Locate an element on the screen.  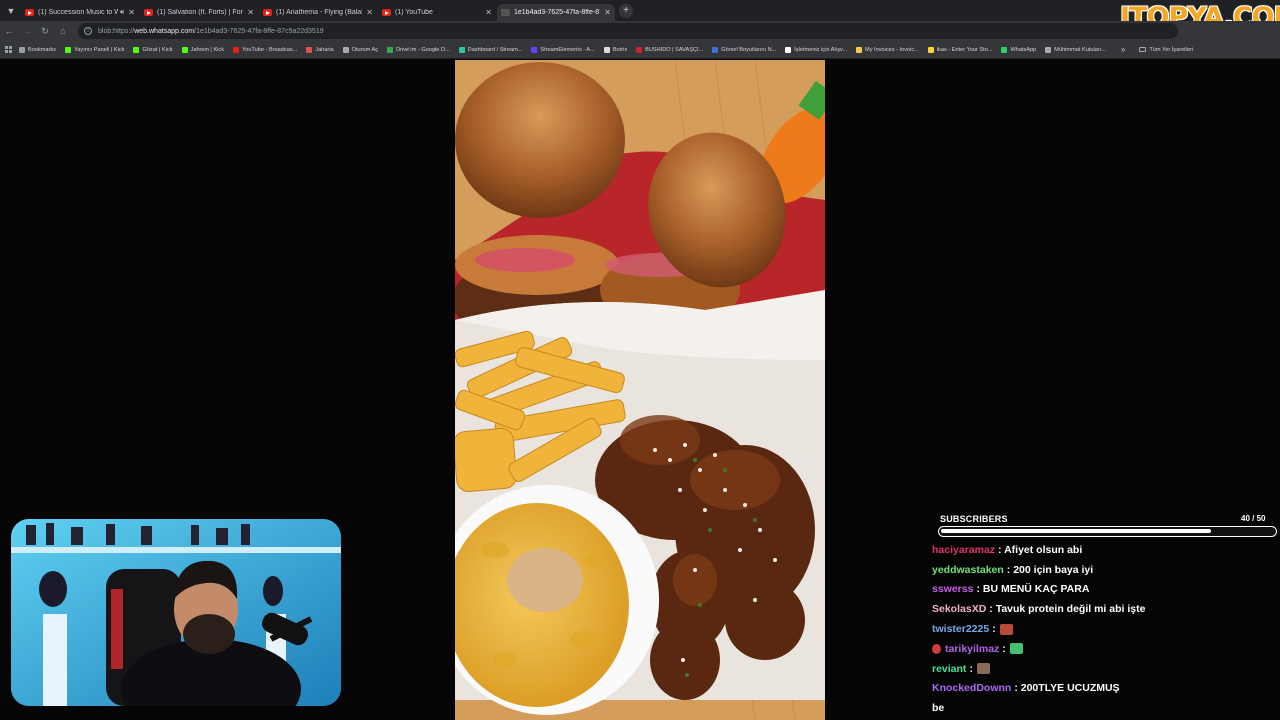
bookmark-label: Bookmarks is located at coordinates (42, 49).